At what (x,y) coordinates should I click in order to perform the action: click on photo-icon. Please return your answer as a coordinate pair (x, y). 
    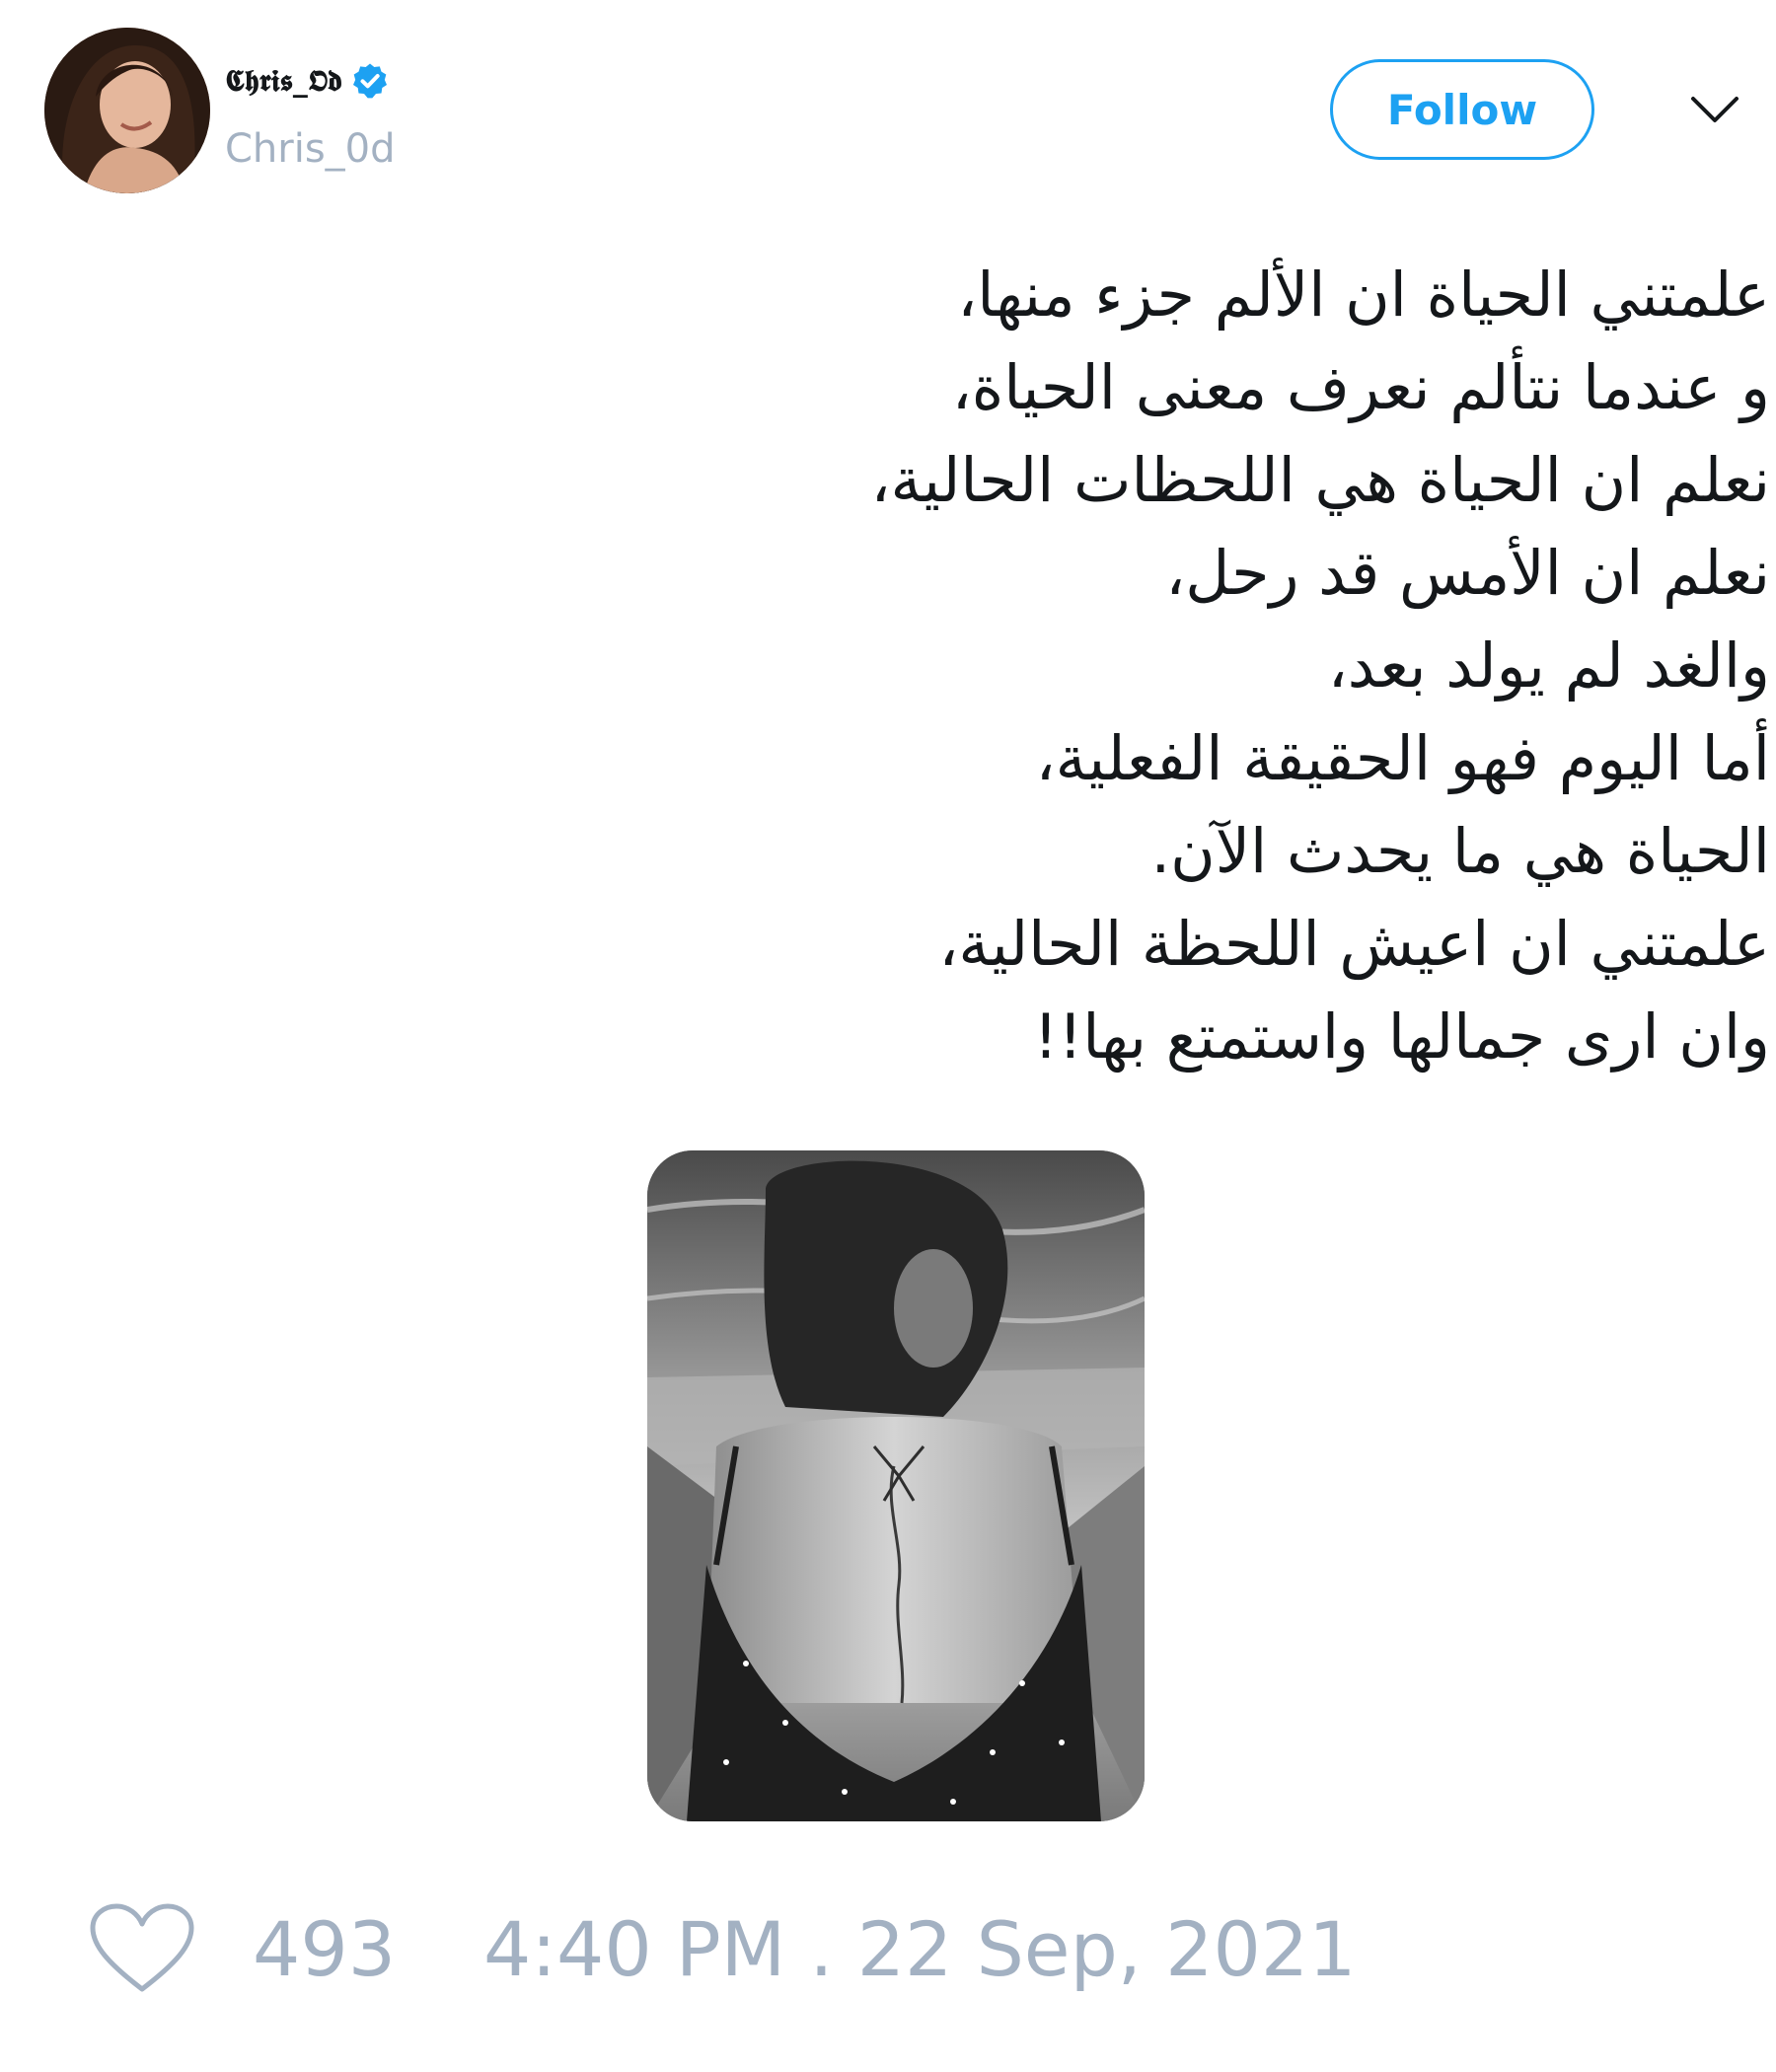
    Looking at the image, I should click on (896, 1485).